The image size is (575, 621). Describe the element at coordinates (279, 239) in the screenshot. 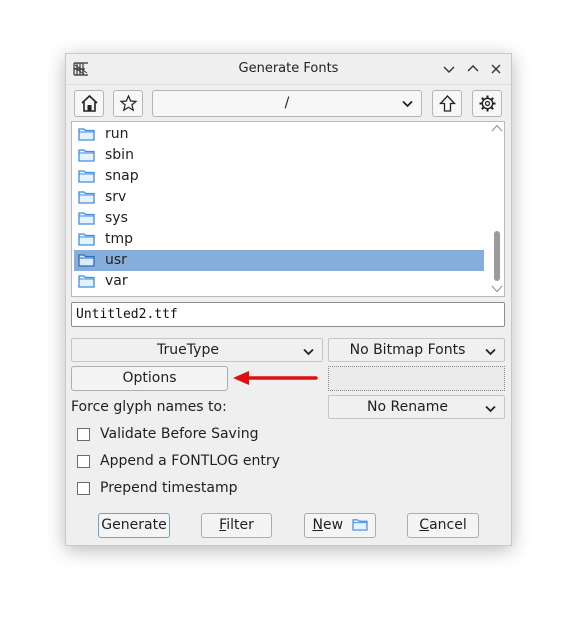

I see `list-item: tmp` at that location.